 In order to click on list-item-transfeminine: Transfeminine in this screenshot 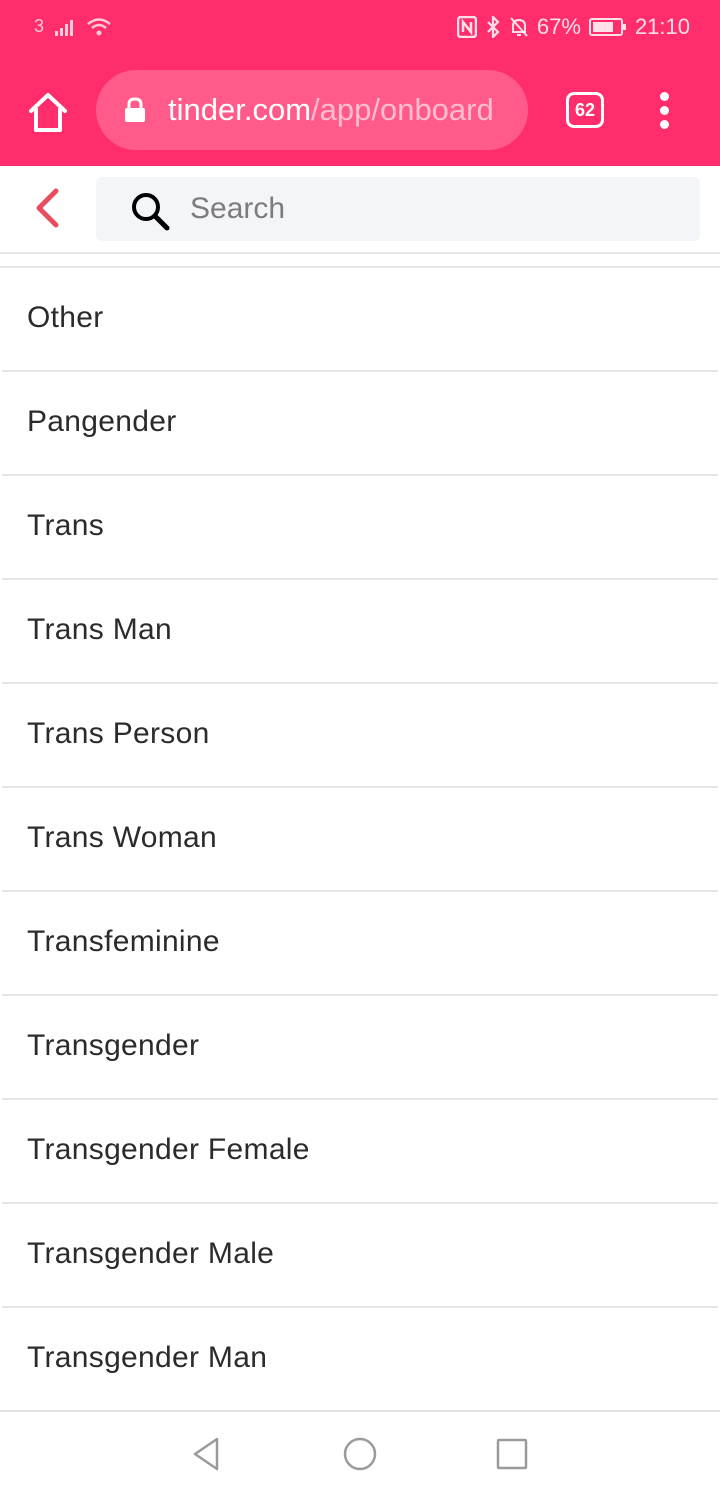, I will do `click(360, 944)`.